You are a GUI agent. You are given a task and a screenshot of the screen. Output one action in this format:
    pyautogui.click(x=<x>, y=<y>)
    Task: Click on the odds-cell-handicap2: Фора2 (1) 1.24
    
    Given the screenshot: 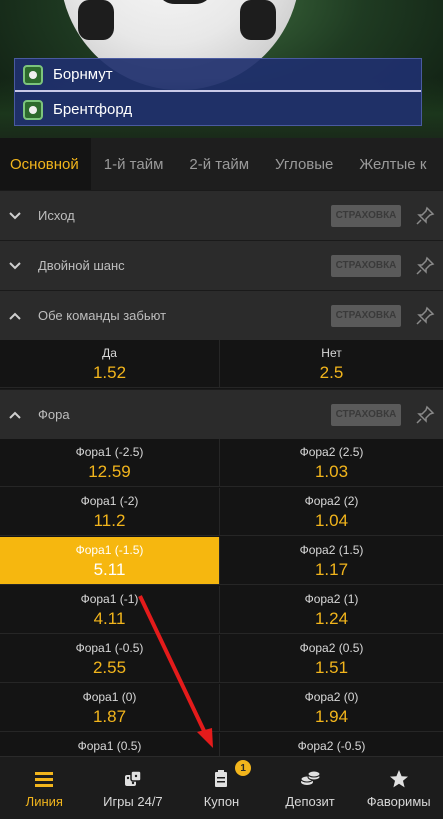 What is the action you would take?
    pyautogui.click(x=331, y=610)
    